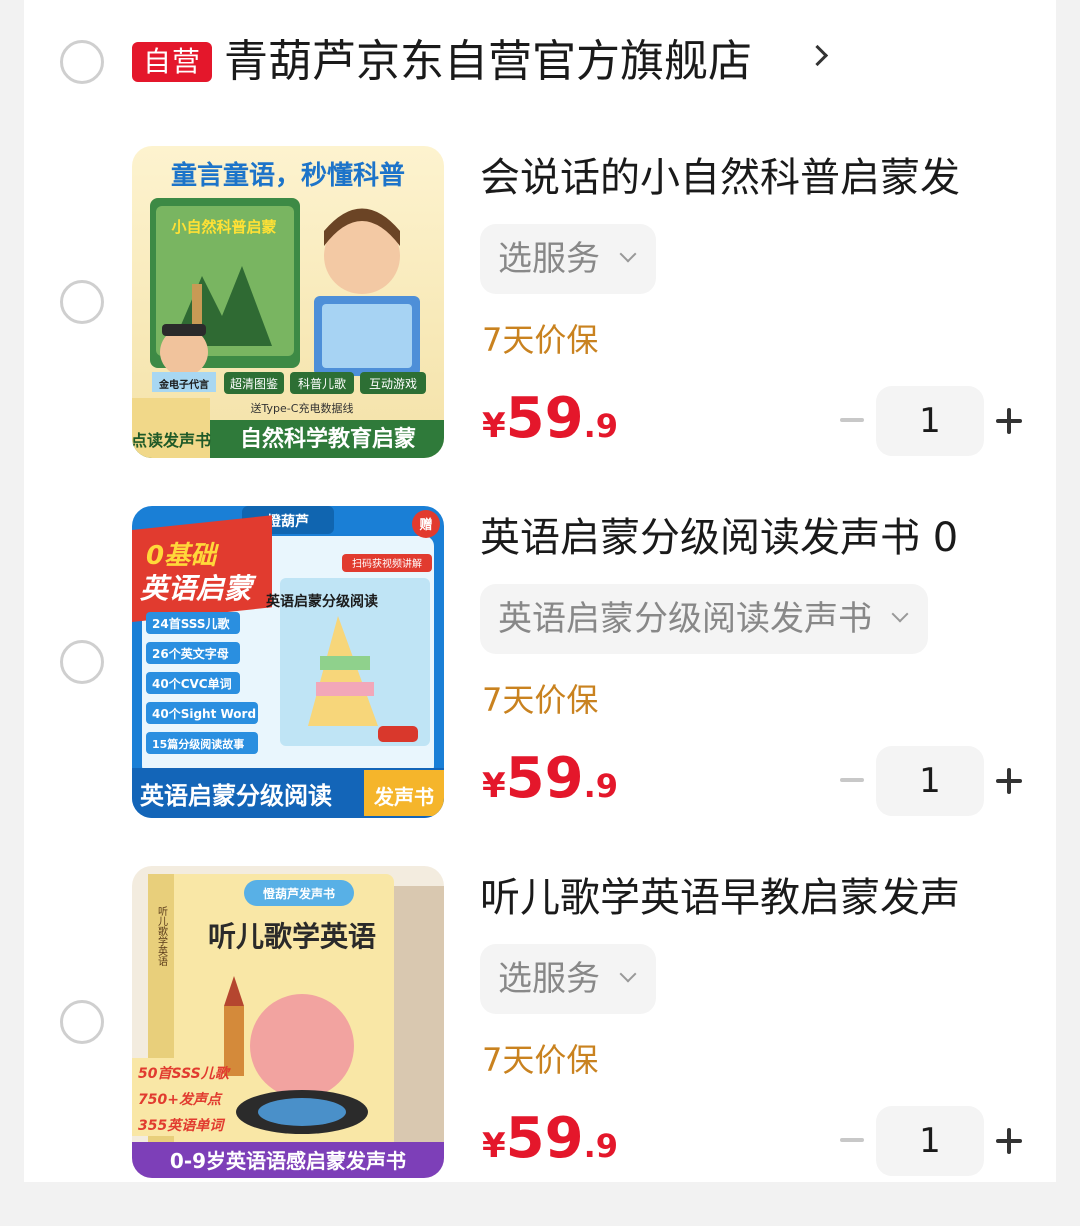 This screenshot has height=1226, width=1080. Describe the element at coordinates (182, 556) in the screenshot. I see `image-headline: 0基础` at that location.